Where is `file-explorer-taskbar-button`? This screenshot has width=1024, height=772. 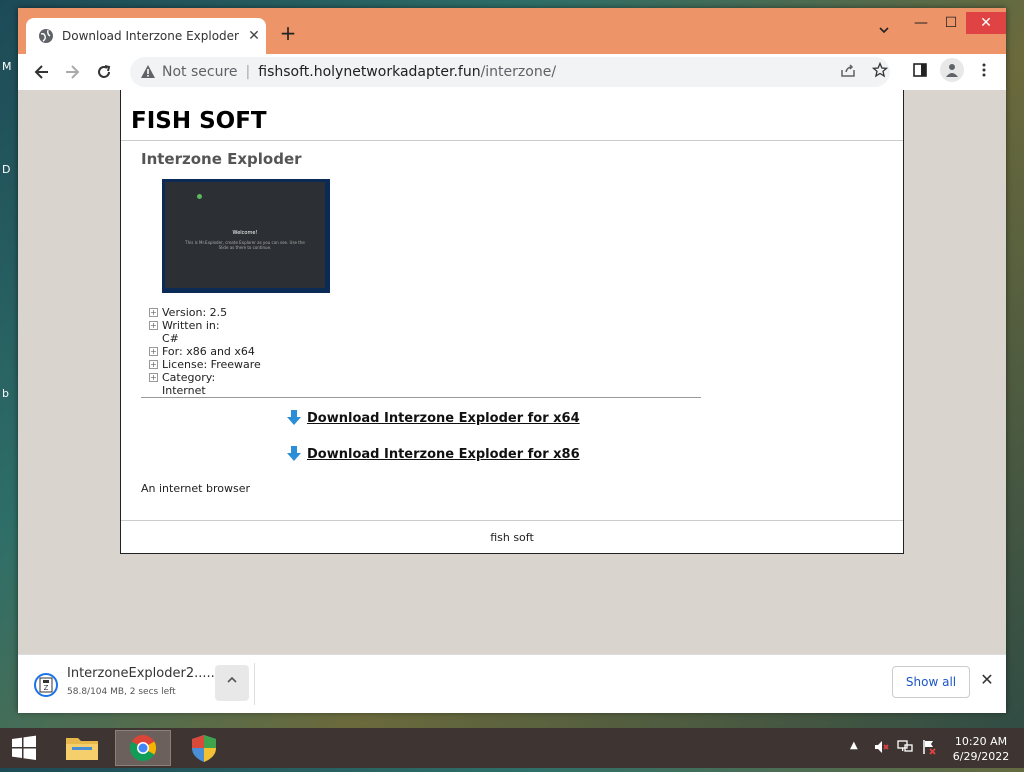
file-explorer-taskbar-button is located at coordinates (82, 748).